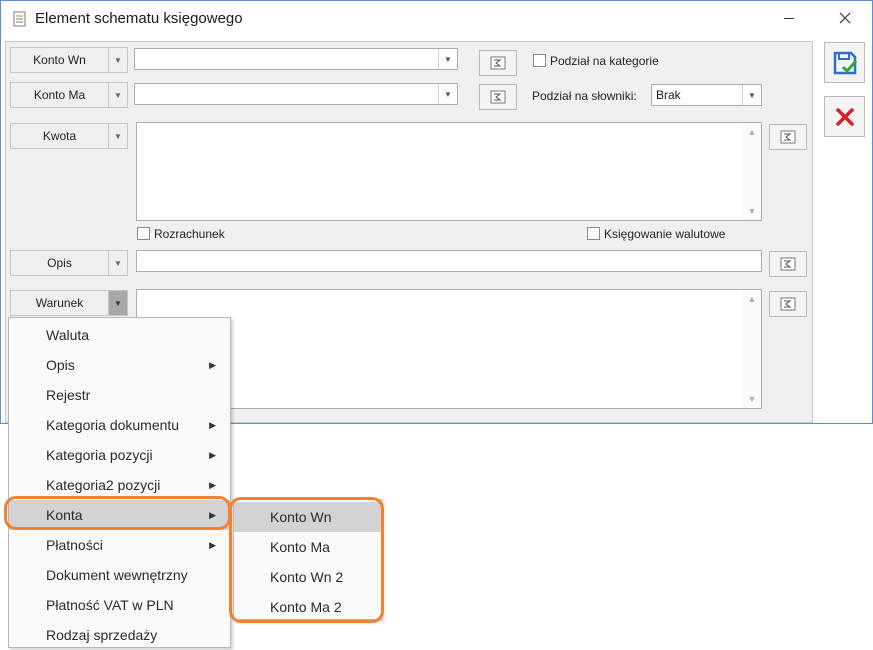 Image resolution: width=873 pixels, height=650 pixels. I want to click on save-button, so click(844, 62).